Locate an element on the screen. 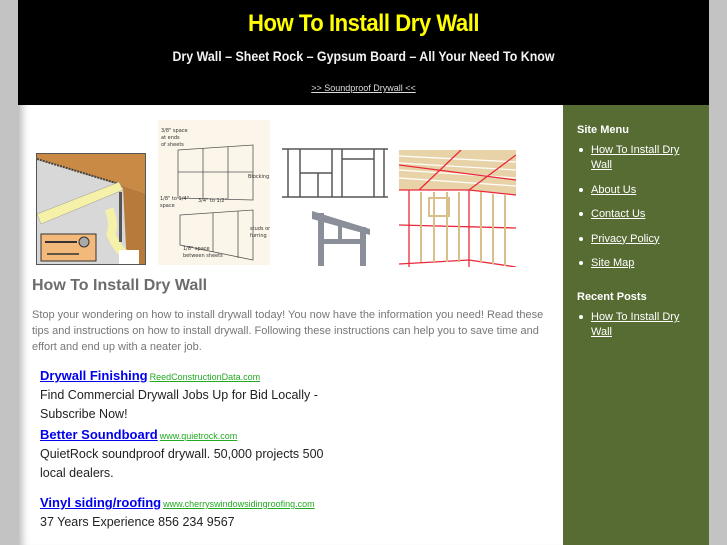 This screenshot has height=545, width=727. drywall-screw-diagram-image is located at coordinates (91, 209).